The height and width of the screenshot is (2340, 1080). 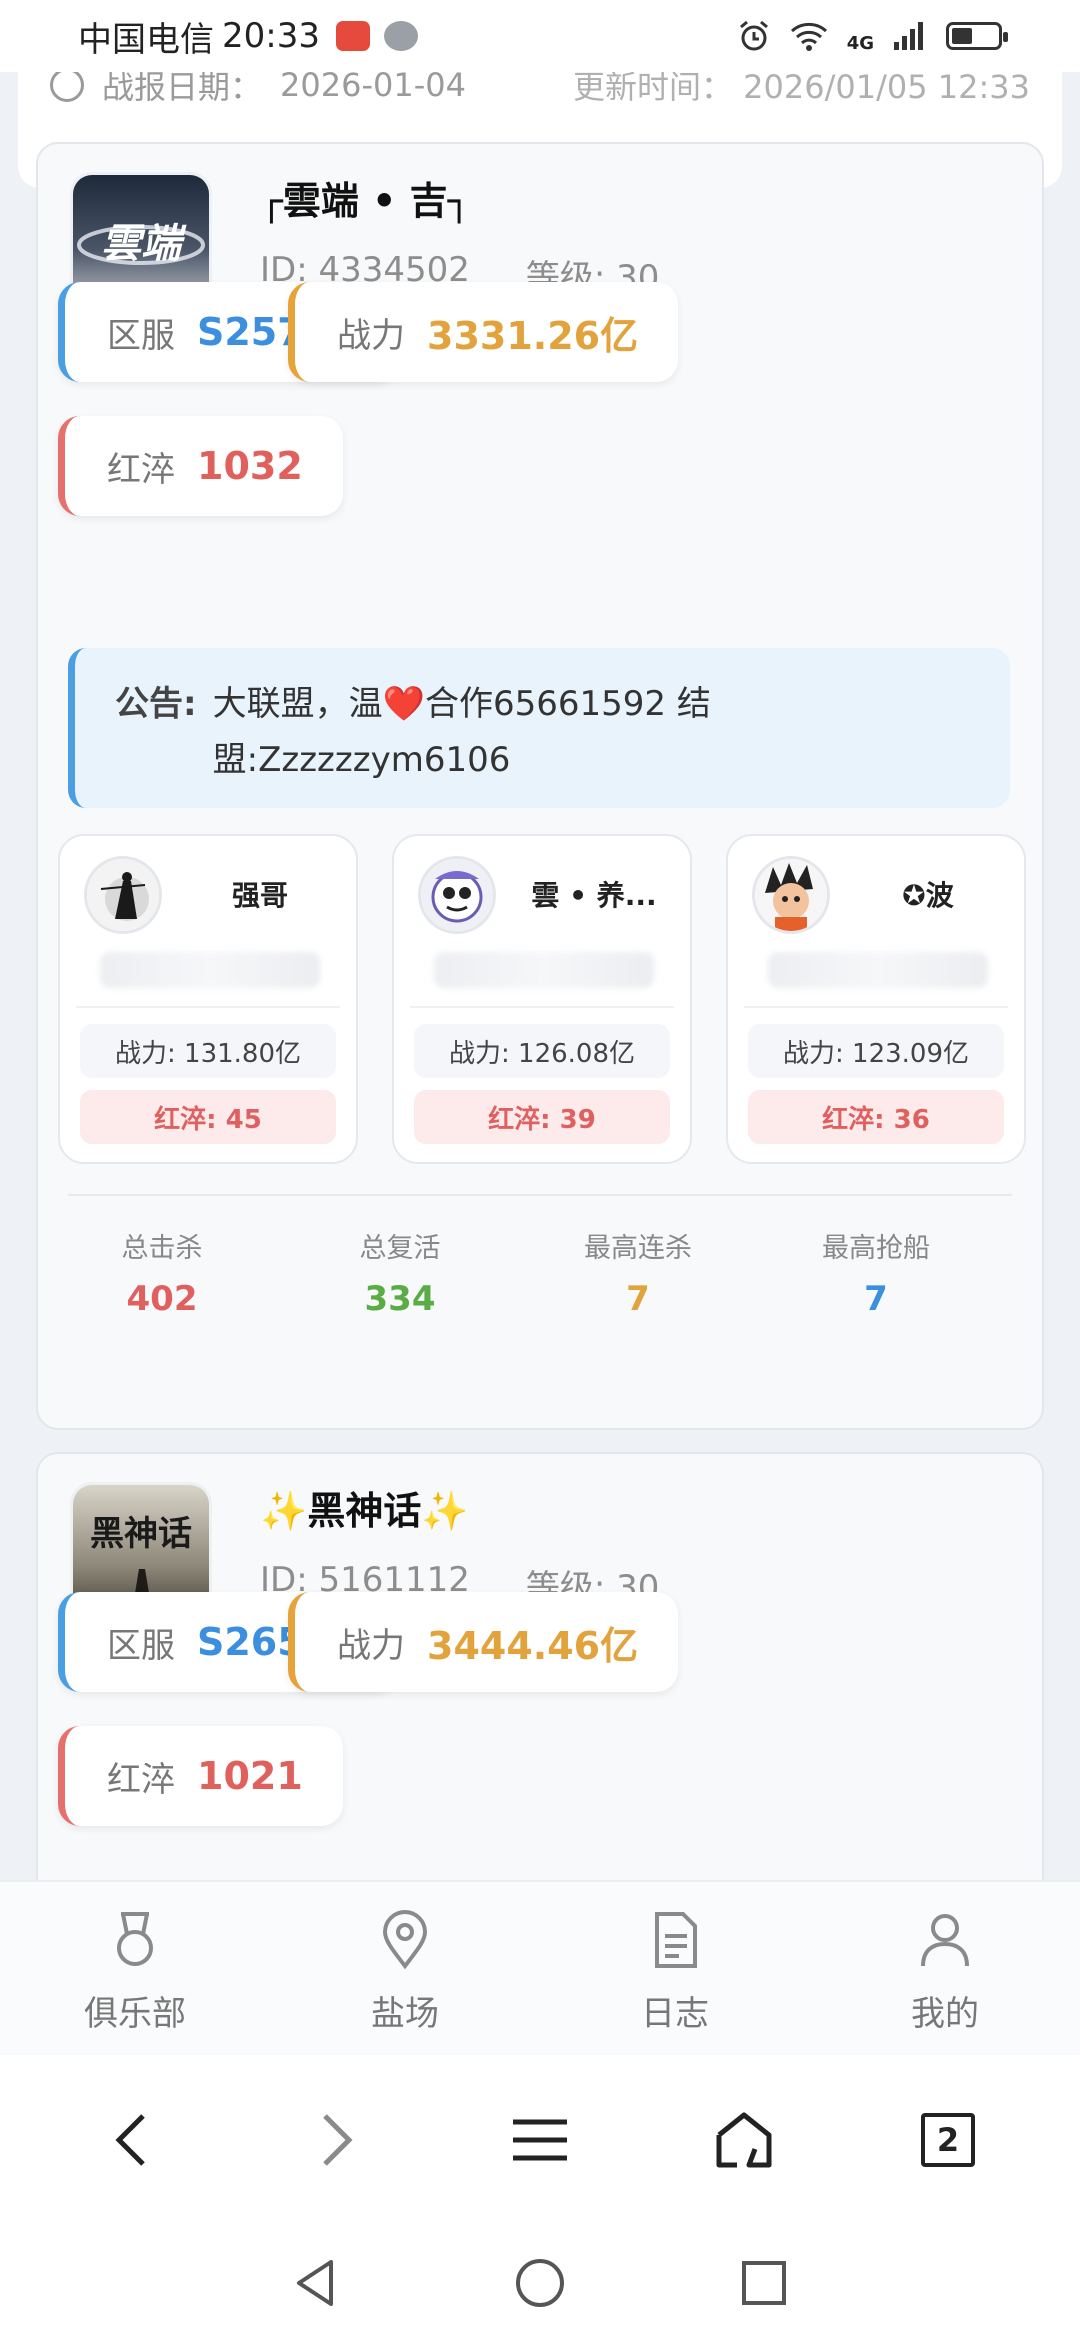 I want to click on battery-icon, so click(x=977, y=36).